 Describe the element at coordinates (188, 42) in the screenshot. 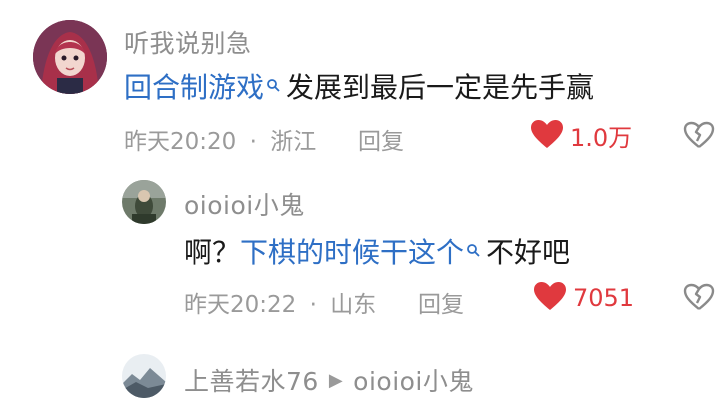

I see `comment-username: 听我说别急` at that location.